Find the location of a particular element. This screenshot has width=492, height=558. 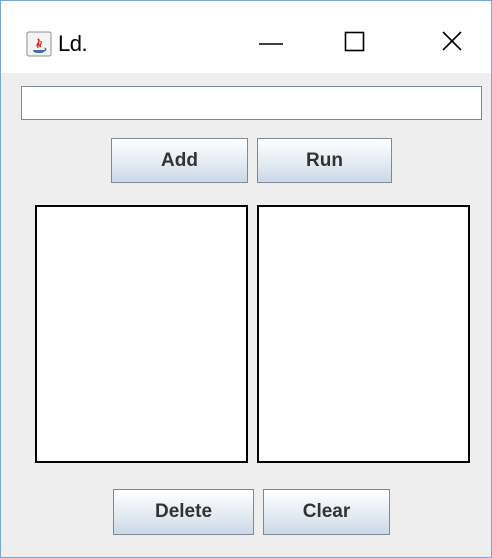

close-button is located at coordinates (452, 43).